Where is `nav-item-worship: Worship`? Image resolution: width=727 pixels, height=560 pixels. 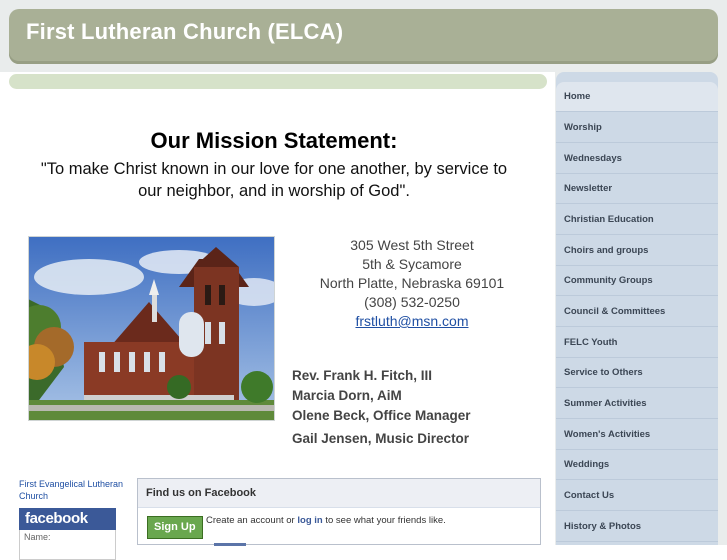
nav-item-worship: Worship is located at coordinates (637, 128).